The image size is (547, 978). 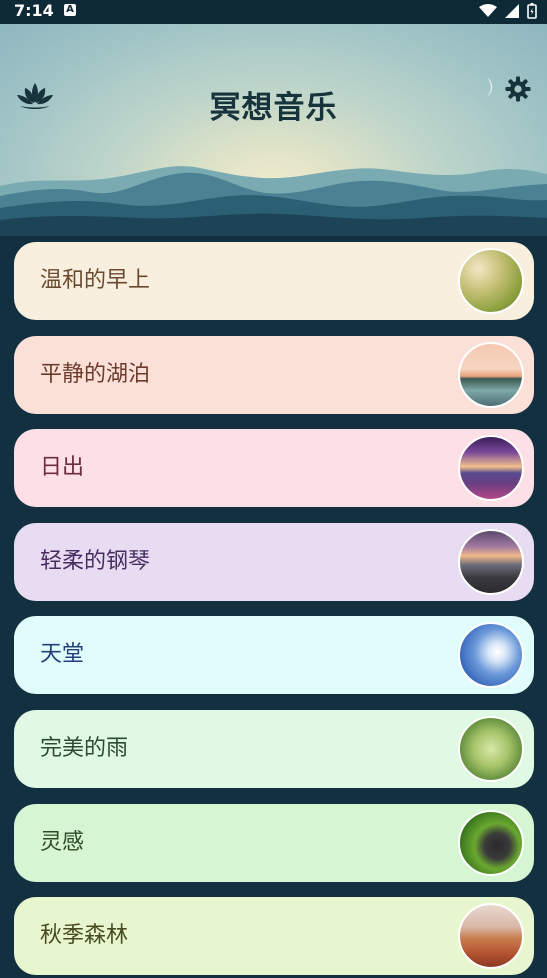 What do you see at coordinates (273, 12) in the screenshot?
I see `status-bar: 7:14 A` at bounding box center [273, 12].